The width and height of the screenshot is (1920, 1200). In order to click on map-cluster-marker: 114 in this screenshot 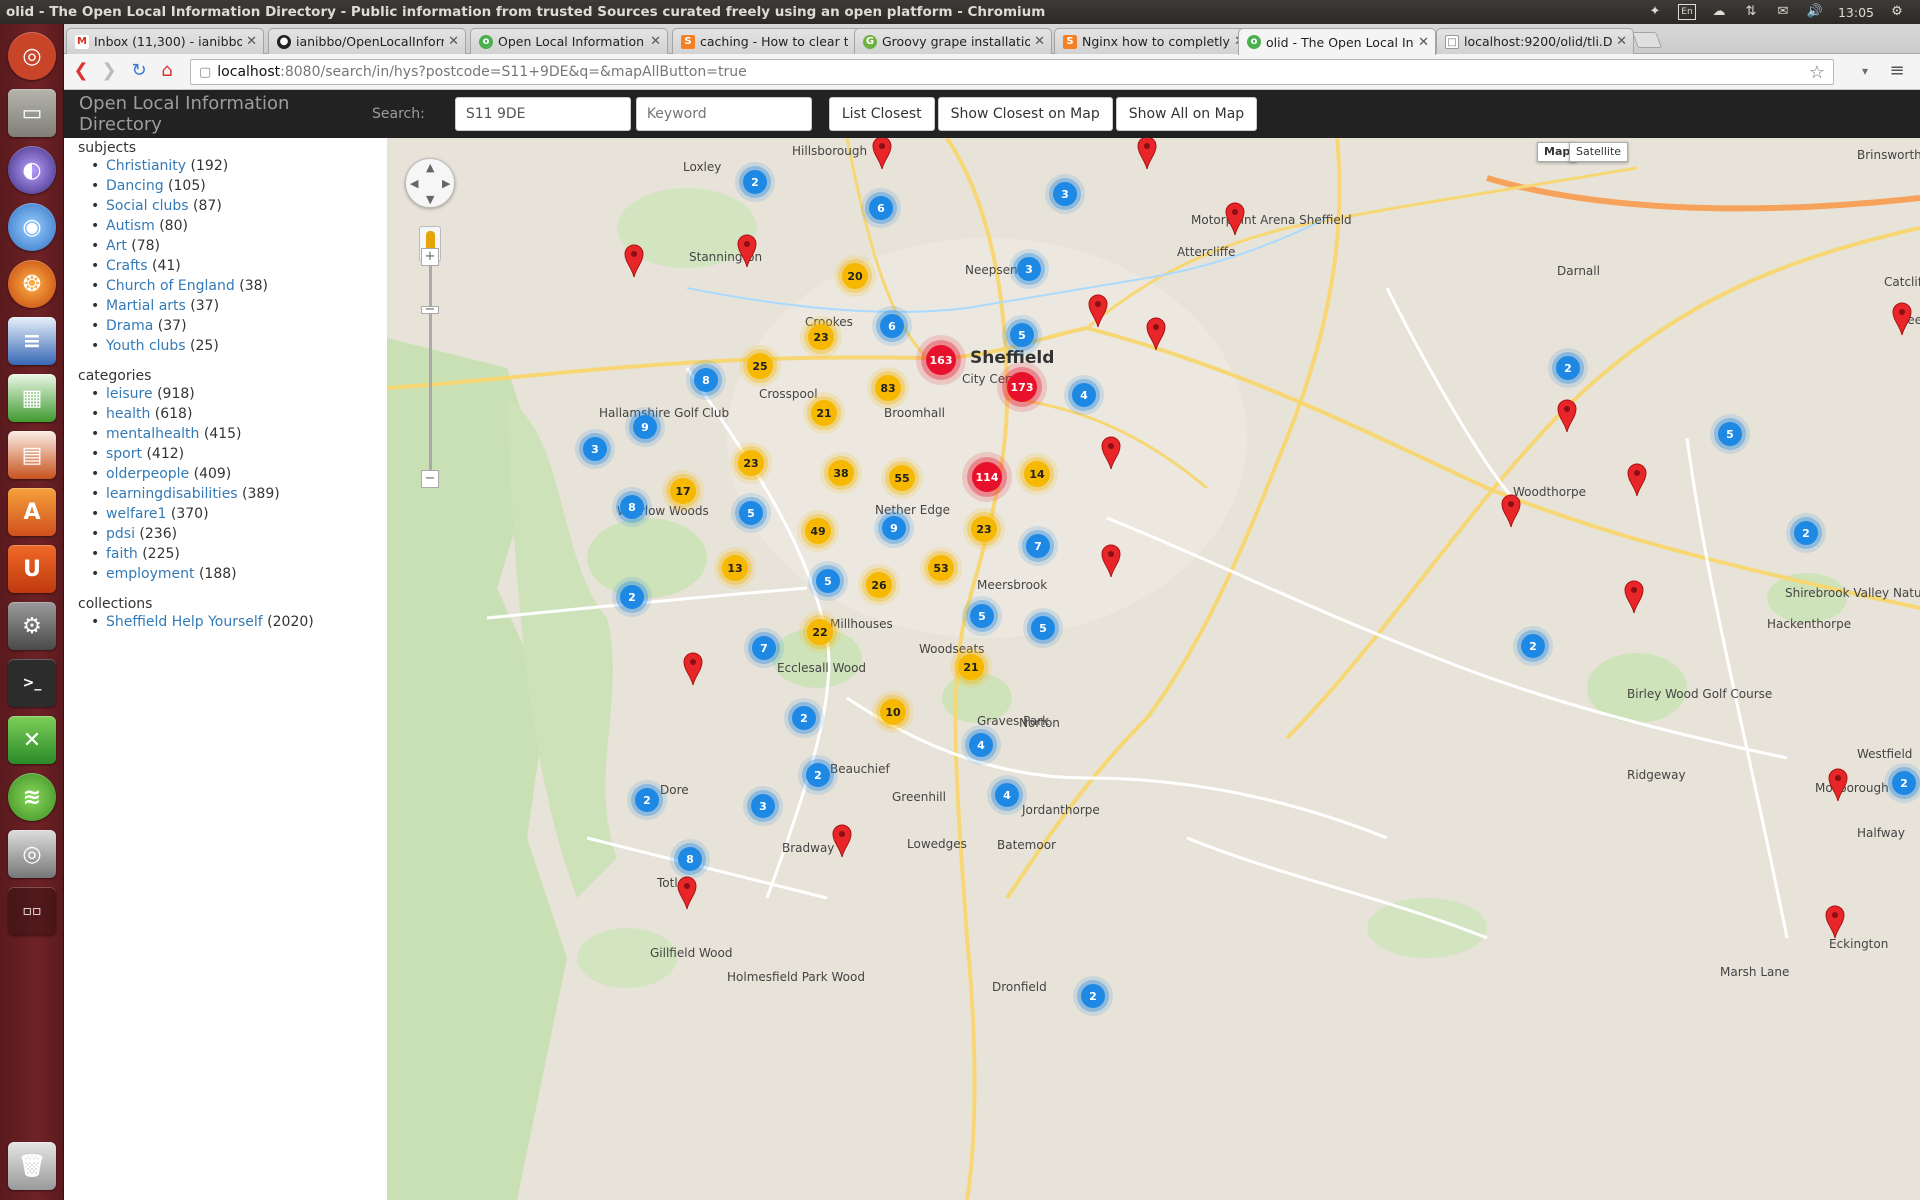, I will do `click(987, 477)`.